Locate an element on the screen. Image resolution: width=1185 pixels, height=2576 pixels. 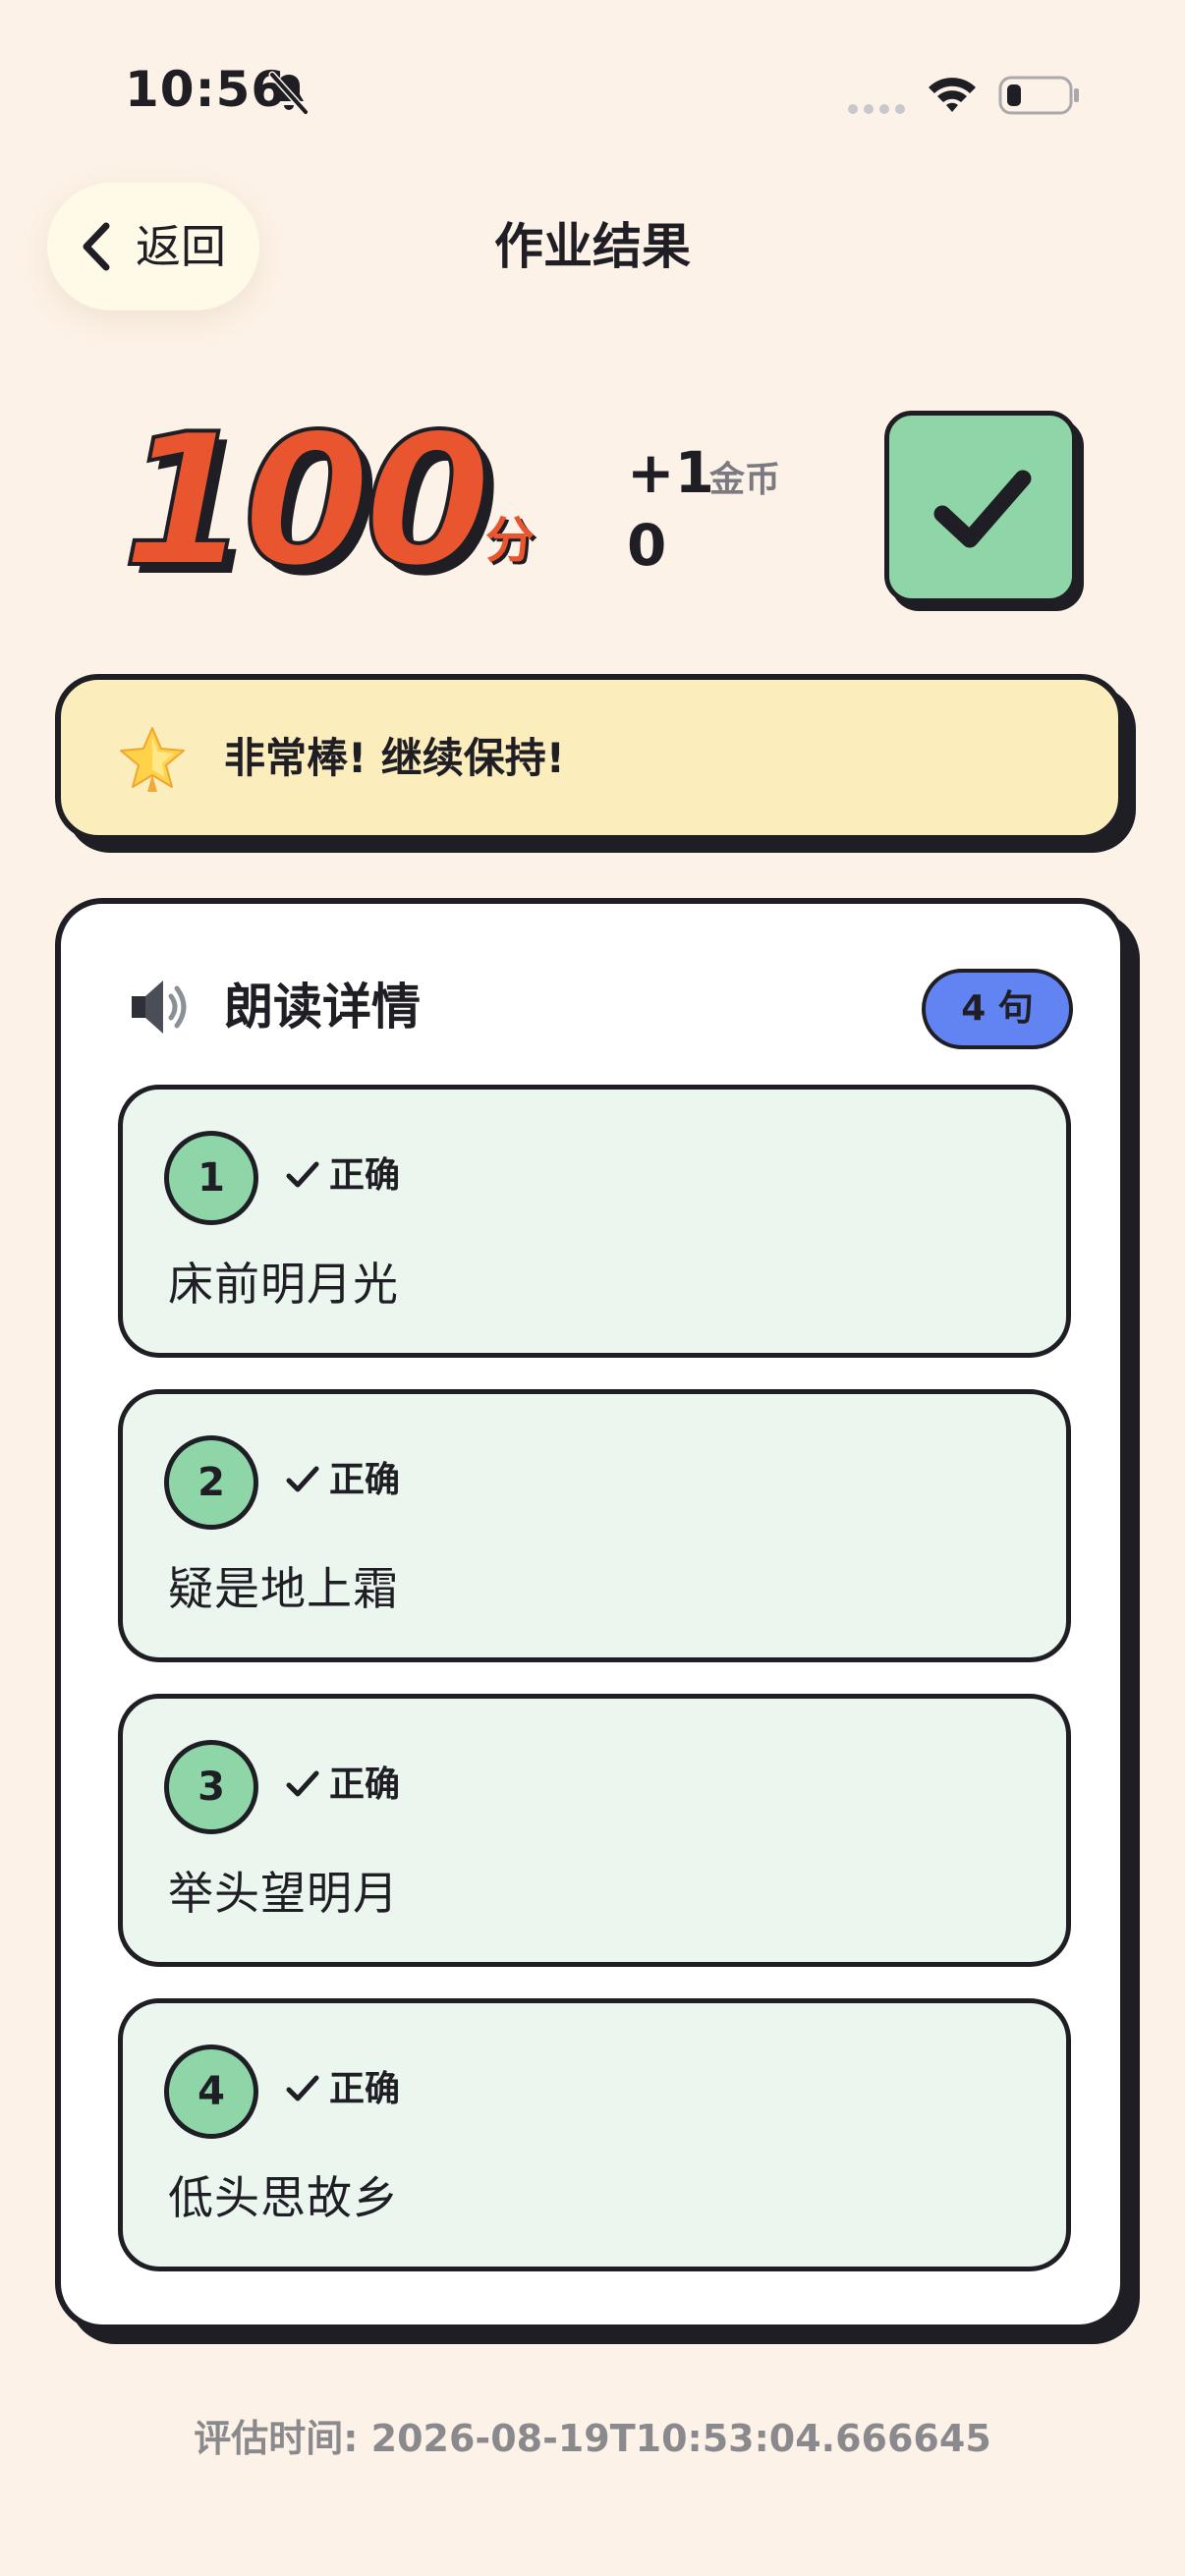
evaluation-time-value: 2026-08-19T10:53:04.666645 is located at coordinates (681, 2438).